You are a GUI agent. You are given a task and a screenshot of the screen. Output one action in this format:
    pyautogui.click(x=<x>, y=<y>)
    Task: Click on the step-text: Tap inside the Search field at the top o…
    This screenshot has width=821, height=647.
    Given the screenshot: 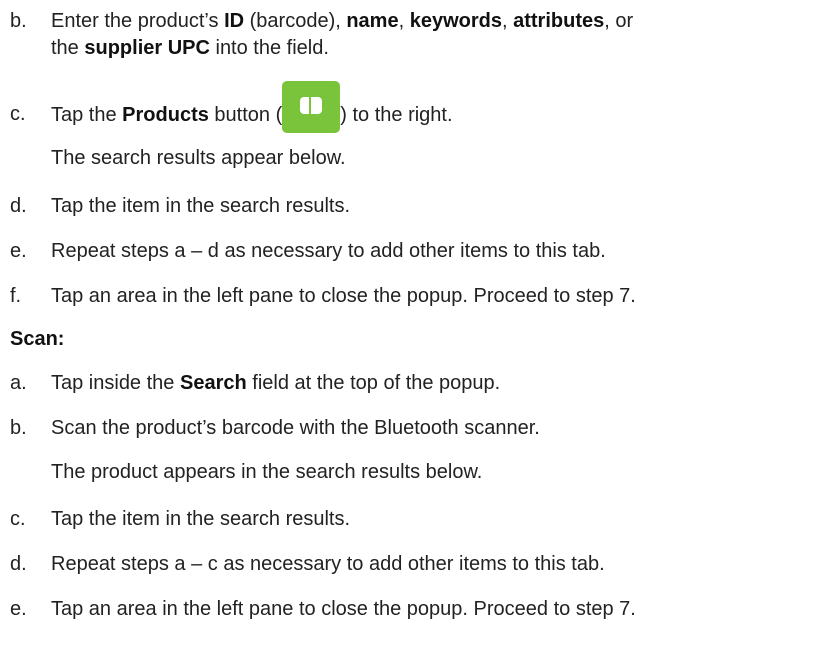 What is the action you would take?
    pyautogui.click(x=276, y=383)
    